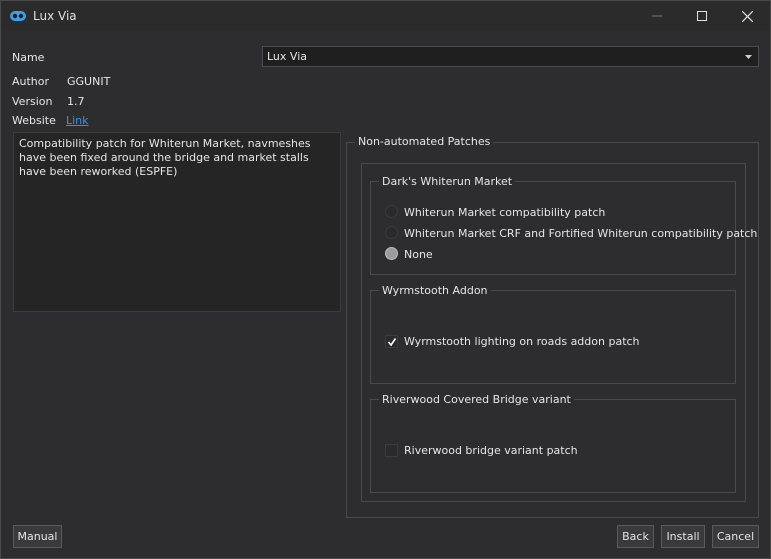 The image size is (771, 559). What do you see at coordinates (28, 57) in the screenshot?
I see `name-label: Name` at bounding box center [28, 57].